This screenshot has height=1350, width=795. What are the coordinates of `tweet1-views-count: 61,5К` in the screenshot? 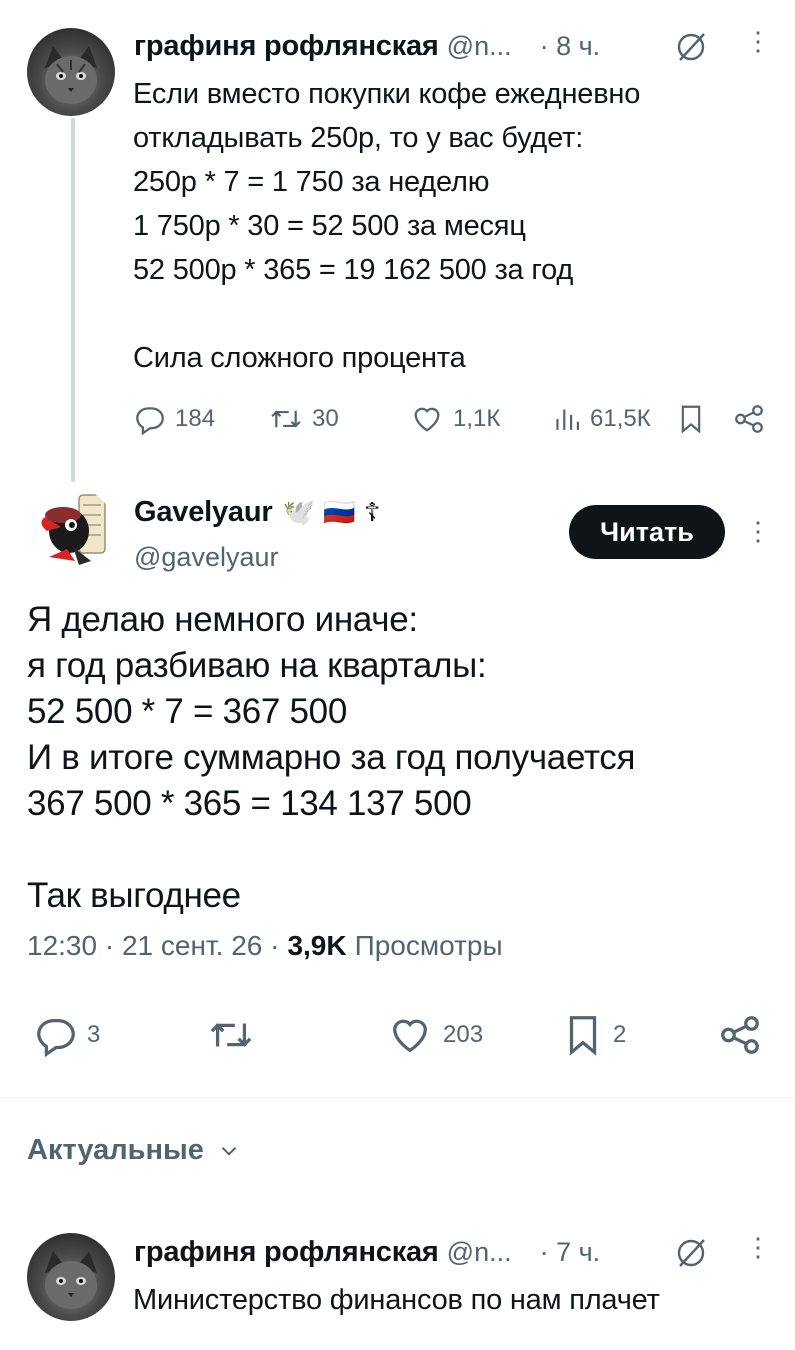 It's located at (620, 418).